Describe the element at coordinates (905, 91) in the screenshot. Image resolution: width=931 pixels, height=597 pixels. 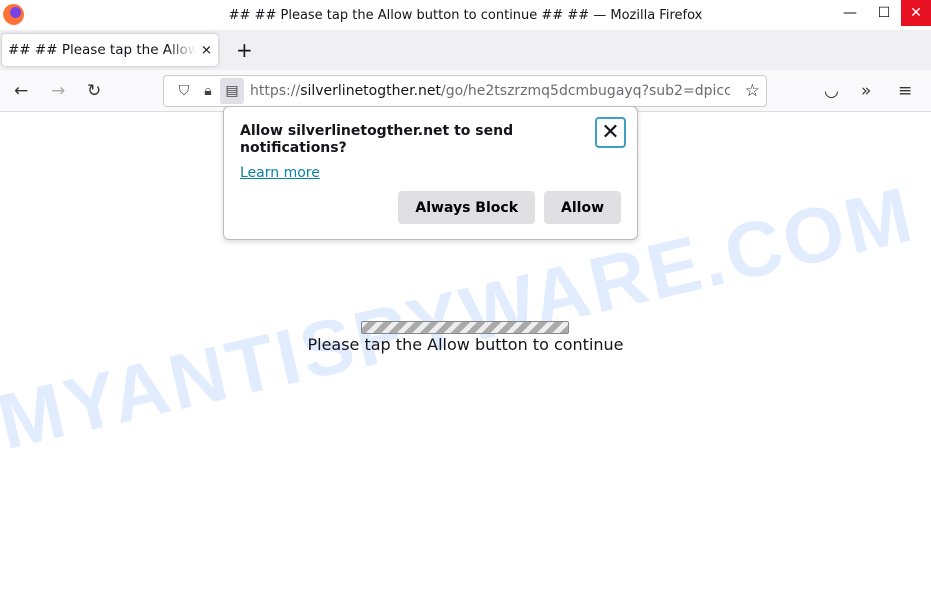
I see `menu-icon: ≡` at that location.